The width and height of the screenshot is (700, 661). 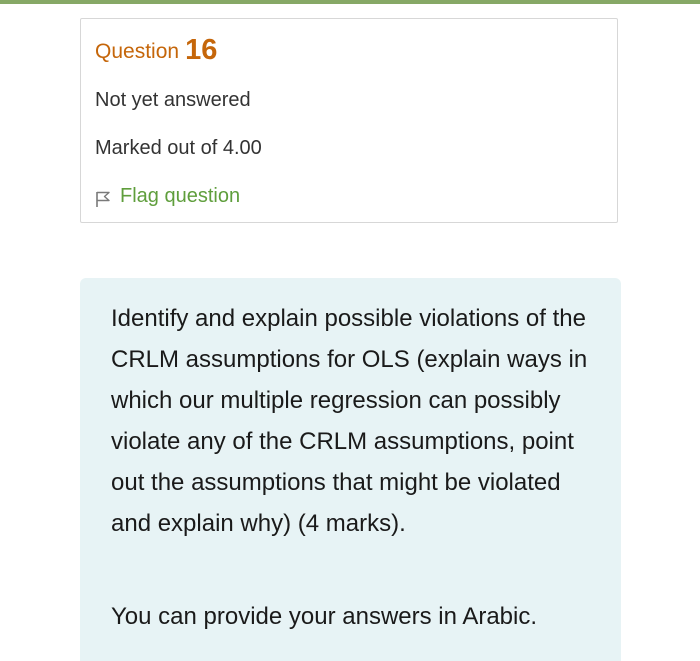 I want to click on flag-question-link: Flag question, so click(x=167, y=196).